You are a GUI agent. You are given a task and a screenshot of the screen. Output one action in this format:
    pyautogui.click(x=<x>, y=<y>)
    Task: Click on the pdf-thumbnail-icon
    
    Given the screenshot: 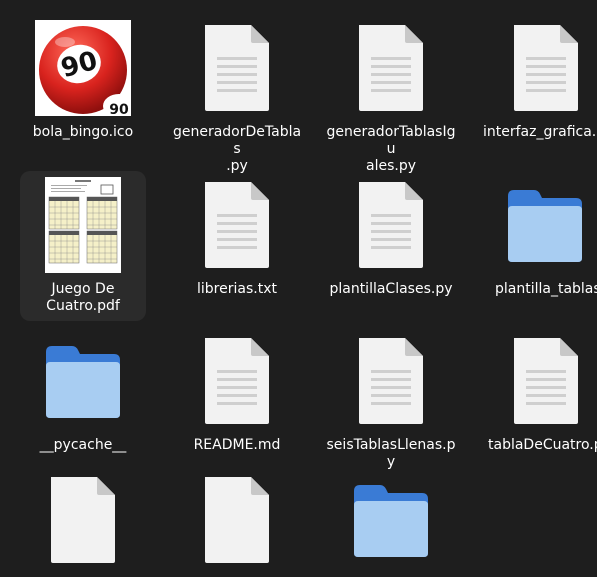 What is the action you would take?
    pyautogui.click(x=83, y=225)
    